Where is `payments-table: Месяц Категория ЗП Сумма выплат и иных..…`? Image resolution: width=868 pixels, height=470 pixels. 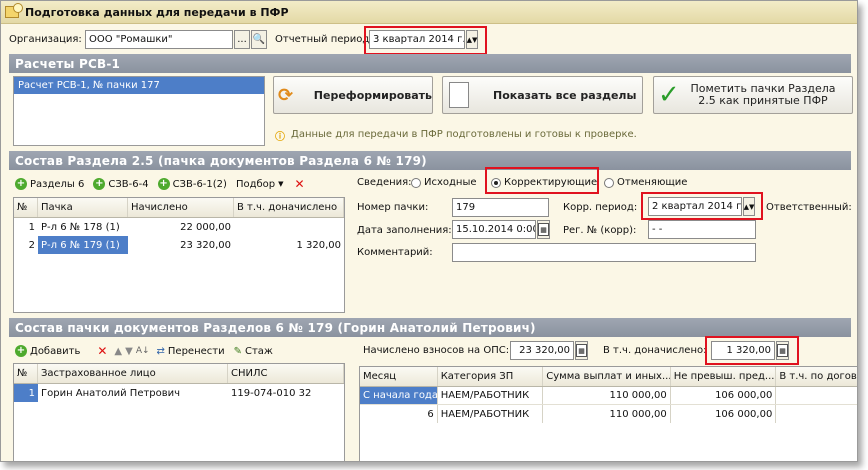 payments-table: Месяц Категория ЗП Сумма выплат и иных..… is located at coordinates (608, 413).